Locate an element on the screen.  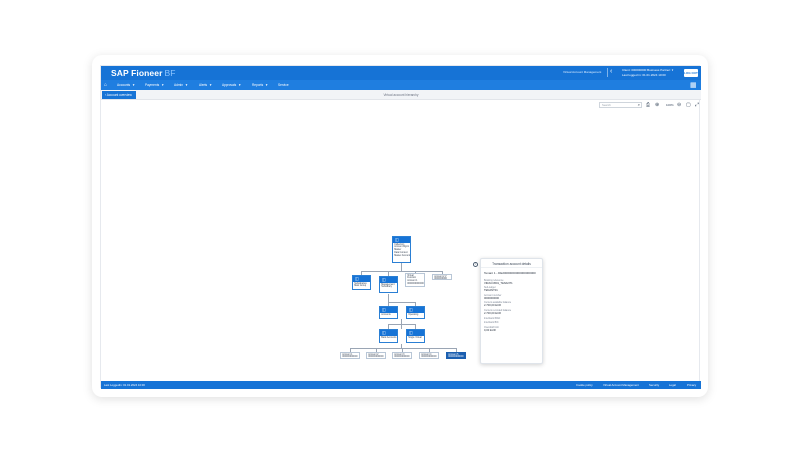
back-to-overview-button: ‹ Account overview is located at coordinates (119, 95).